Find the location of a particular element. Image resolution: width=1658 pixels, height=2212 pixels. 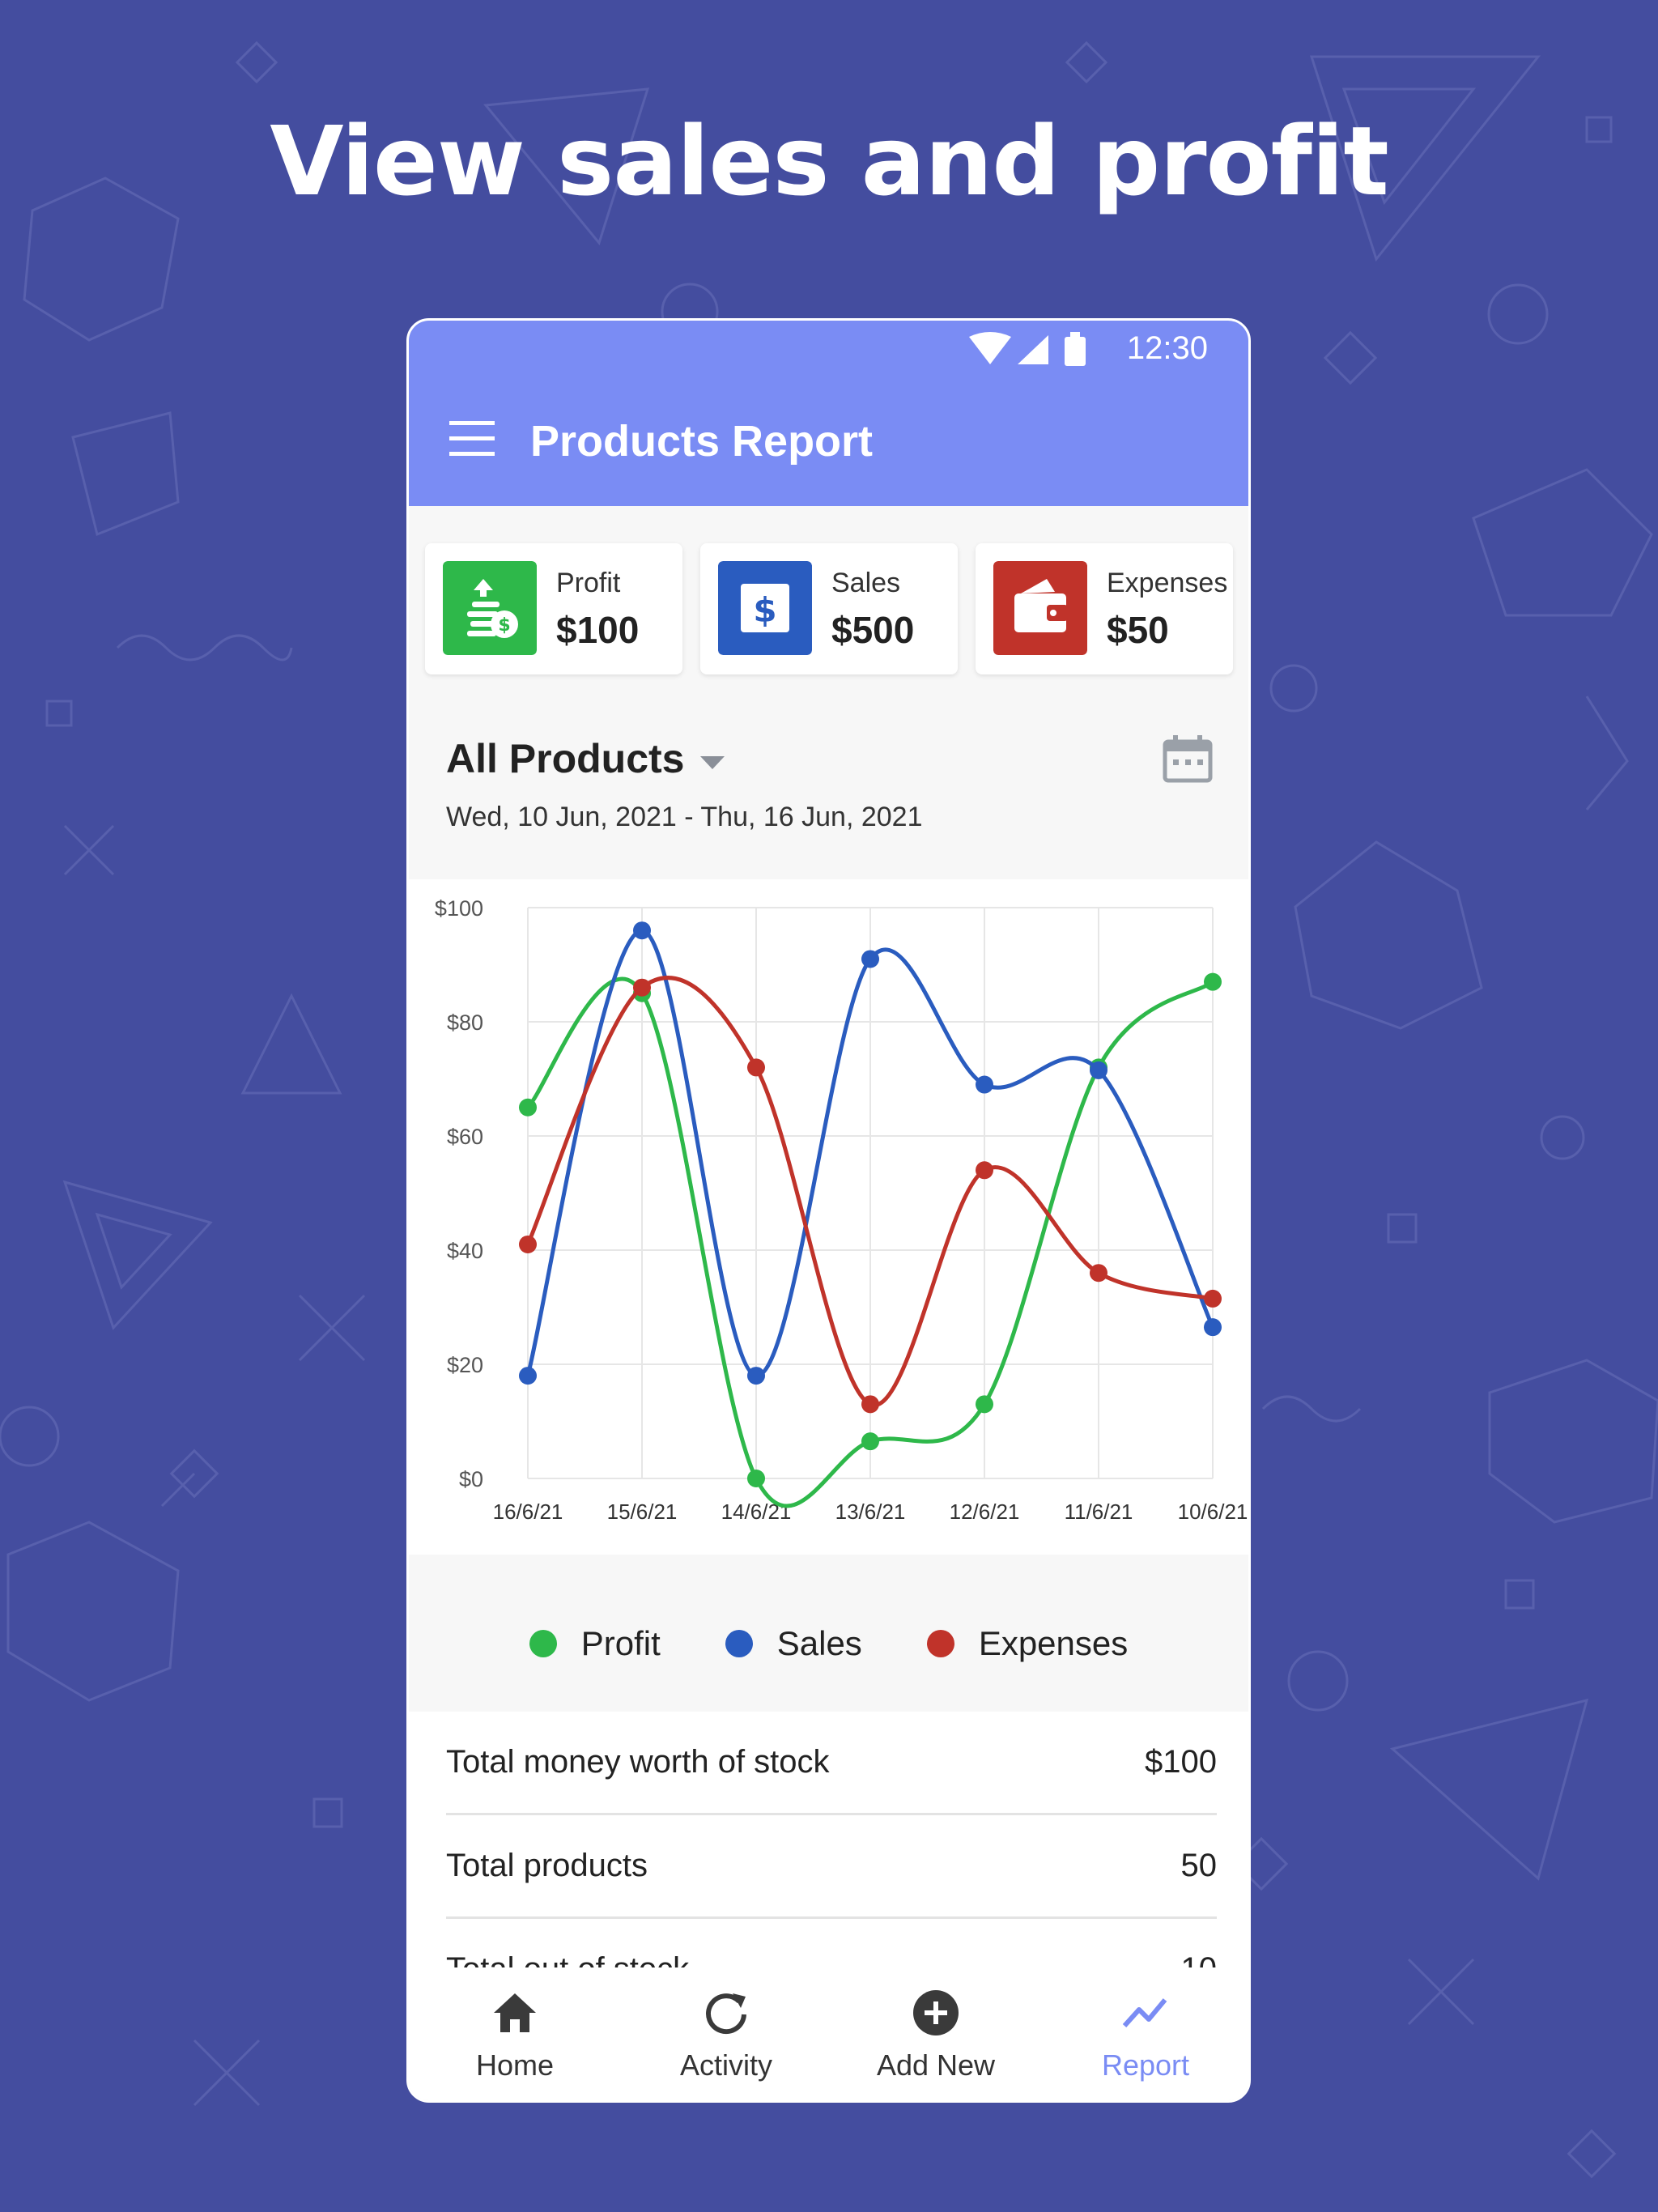

x-tick-label: 12/6/21 is located at coordinates (985, 1512).